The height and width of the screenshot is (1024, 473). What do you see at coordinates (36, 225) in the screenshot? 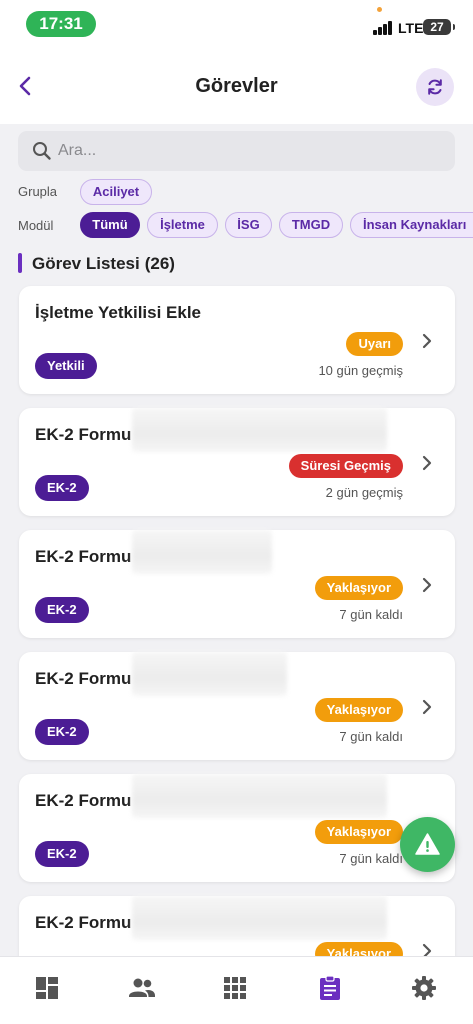
I see `module-label: Modül` at bounding box center [36, 225].